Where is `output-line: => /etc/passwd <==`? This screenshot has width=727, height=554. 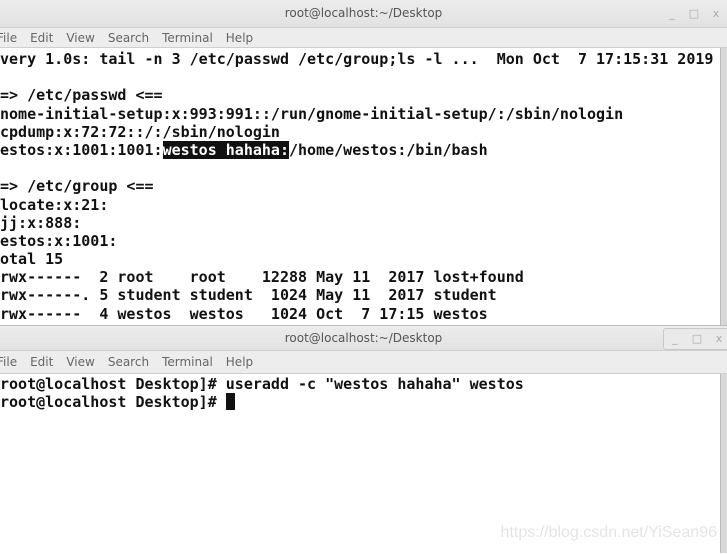
output-line: => /etc/passwd <== is located at coordinates (81, 95).